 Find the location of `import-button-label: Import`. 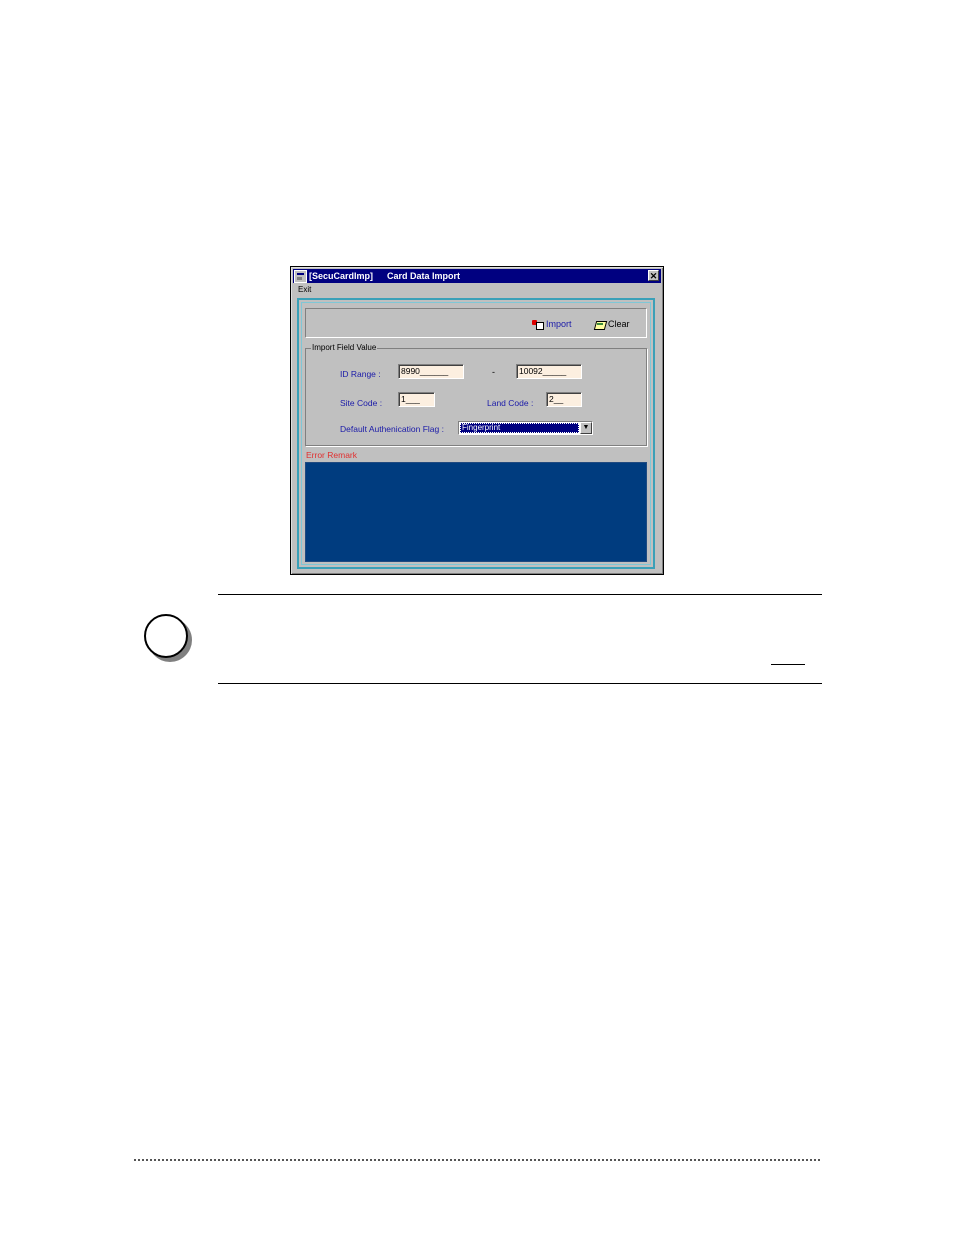

import-button-label: Import is located at coordinates (559, 324).